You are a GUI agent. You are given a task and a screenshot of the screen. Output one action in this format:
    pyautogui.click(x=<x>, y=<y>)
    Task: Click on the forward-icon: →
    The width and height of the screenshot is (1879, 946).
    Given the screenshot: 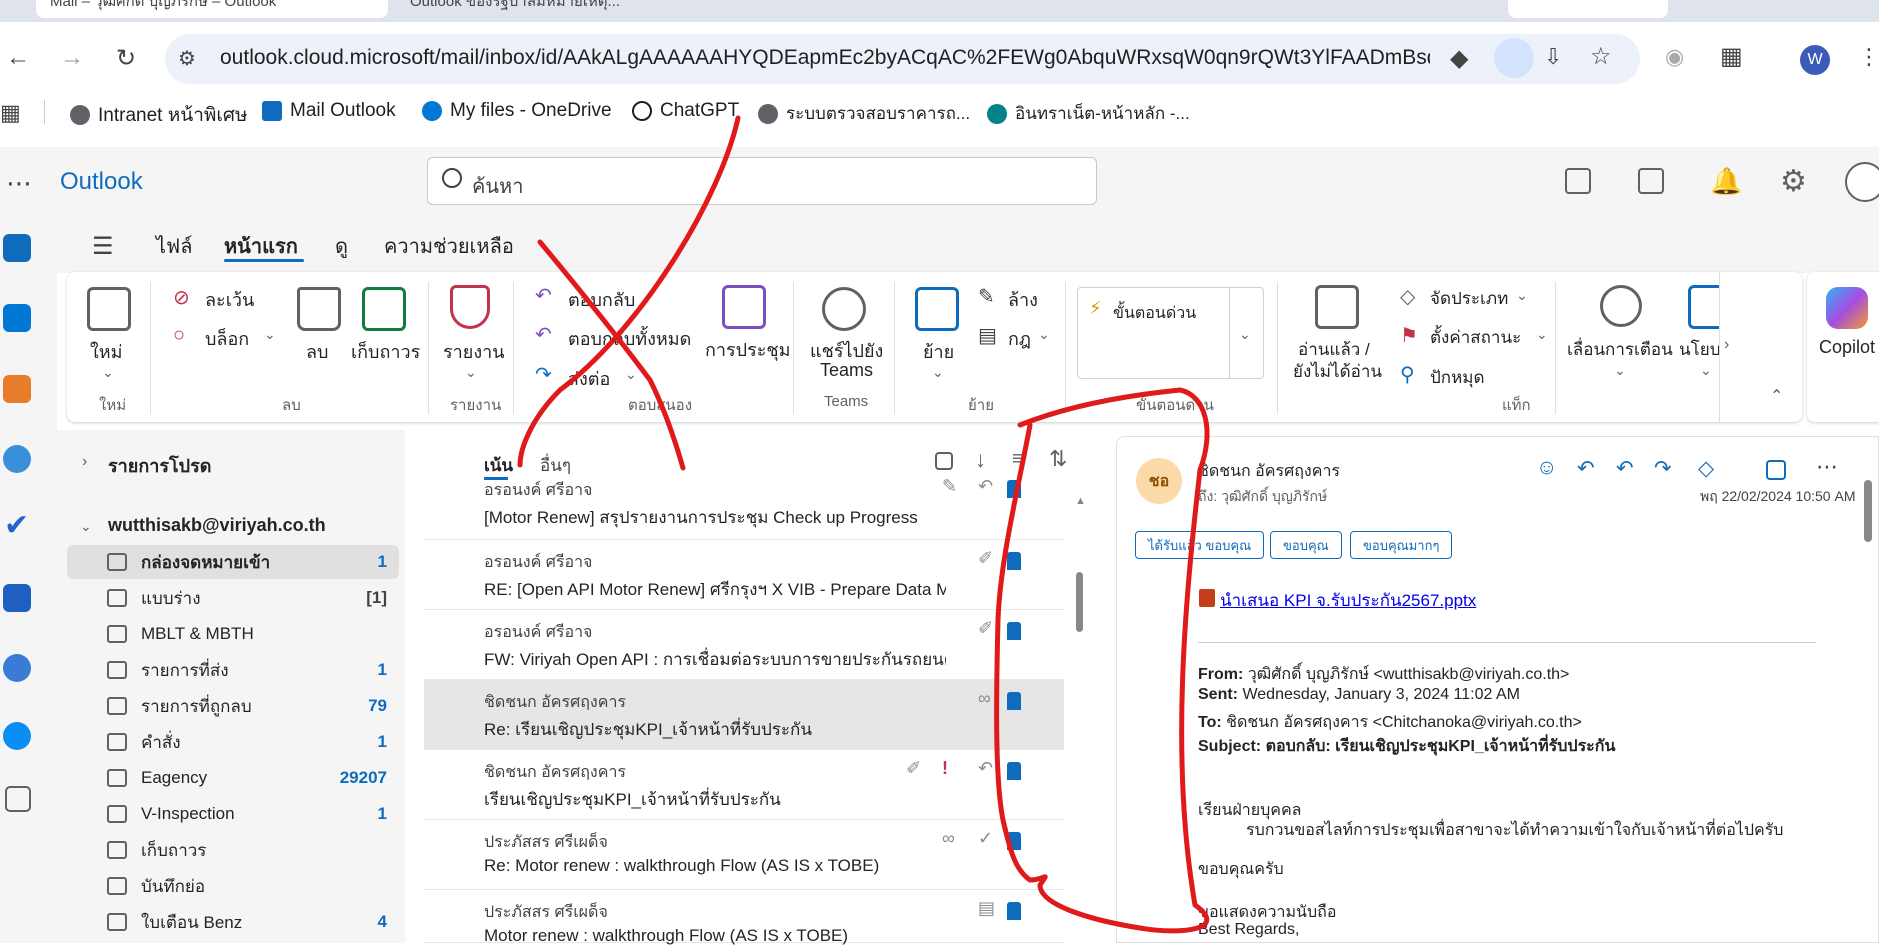 What is the action you would take?
    pyautogui.click(x=72, y=58)
    